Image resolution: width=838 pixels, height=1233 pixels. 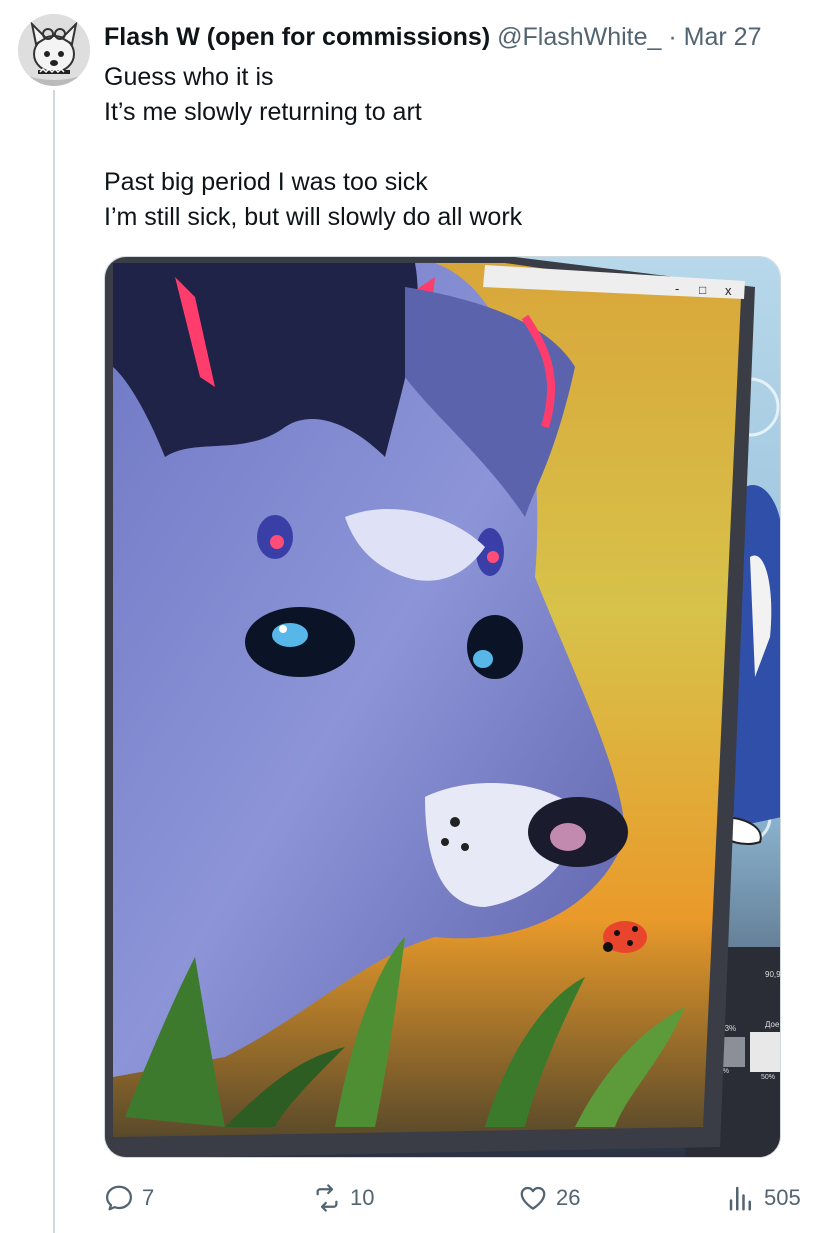 What do you see at coordinates (782, 1197) in the screenshot?
I see `view-count: 505` at bounding box center [782, 1197].